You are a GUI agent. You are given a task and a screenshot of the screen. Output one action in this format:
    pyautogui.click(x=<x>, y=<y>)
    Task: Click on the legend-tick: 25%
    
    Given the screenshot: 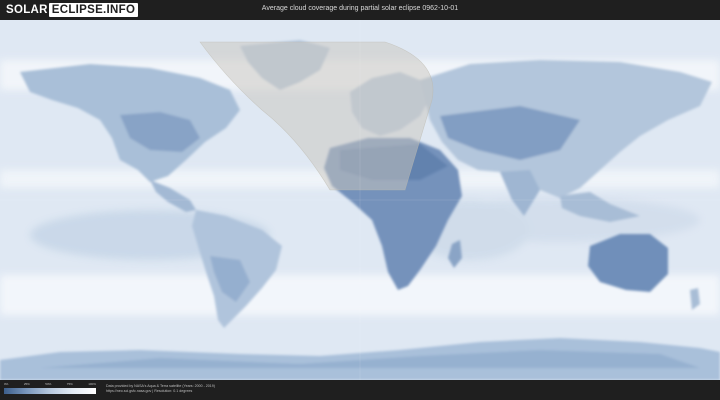 What is the action you would take?
    pyautogui.click(x=26, y=384)
    